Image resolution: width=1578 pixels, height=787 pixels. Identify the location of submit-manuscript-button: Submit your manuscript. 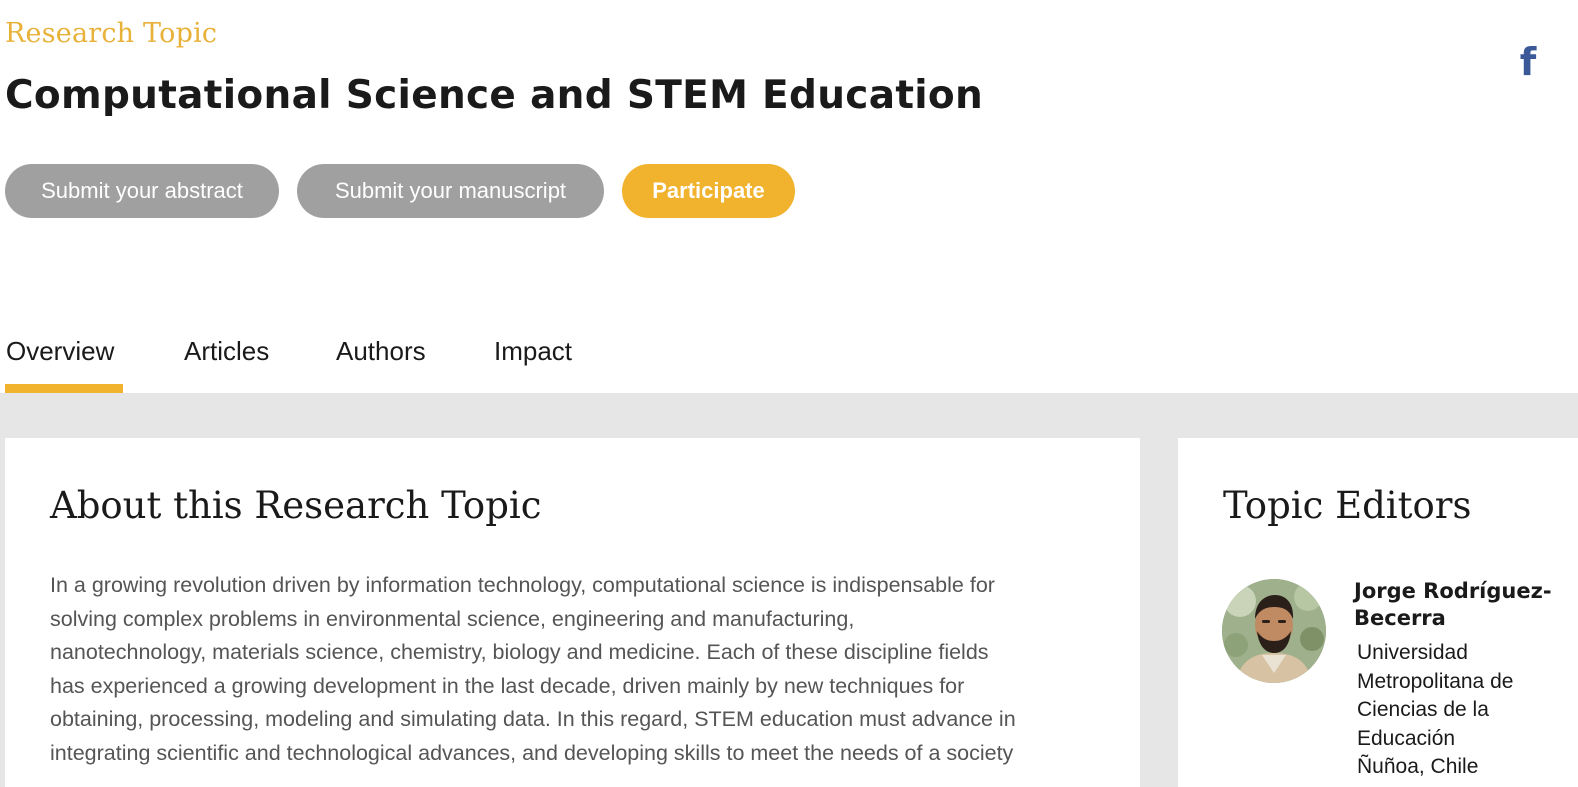
(450, 191).